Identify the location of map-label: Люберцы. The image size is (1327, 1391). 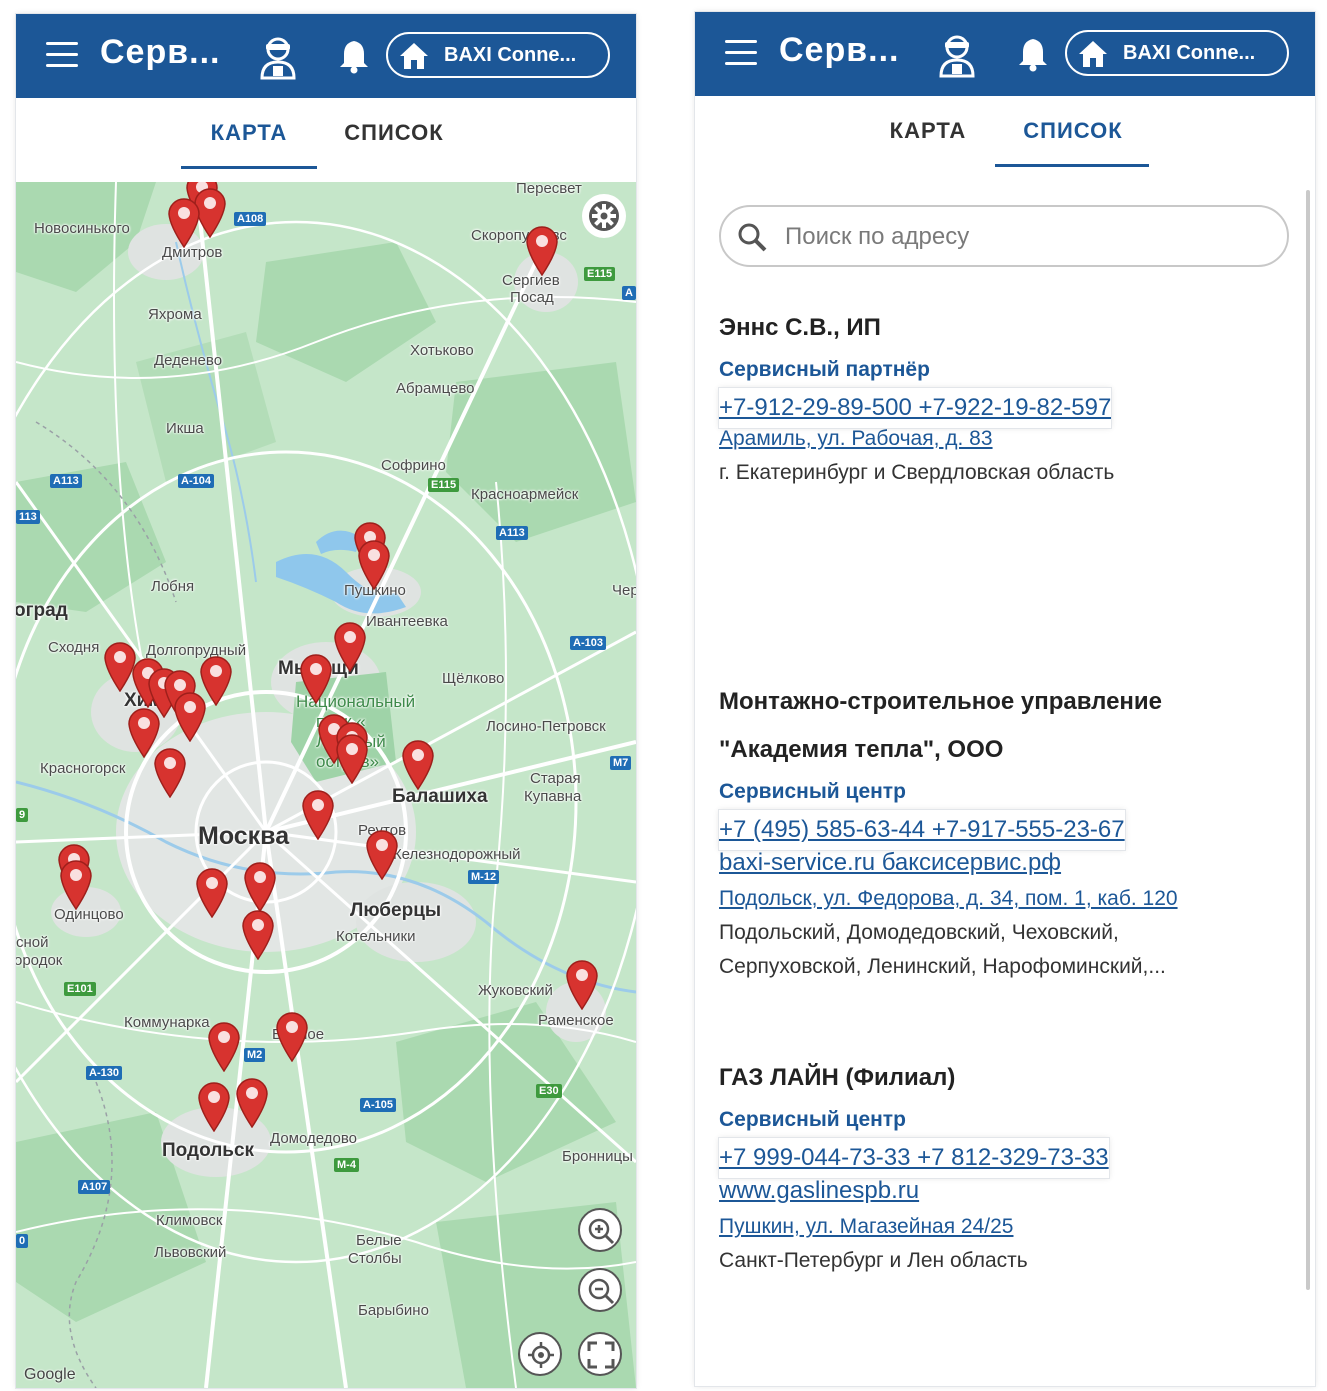
(396, 910).